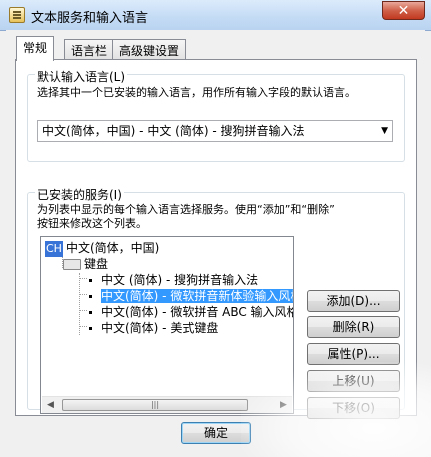 The image size is (431, 457). What do you see at coordinates (283, 405) in the screenshot?
I see `scroll-right-arrow-icon: ▶` at bounding box center [283, 405].